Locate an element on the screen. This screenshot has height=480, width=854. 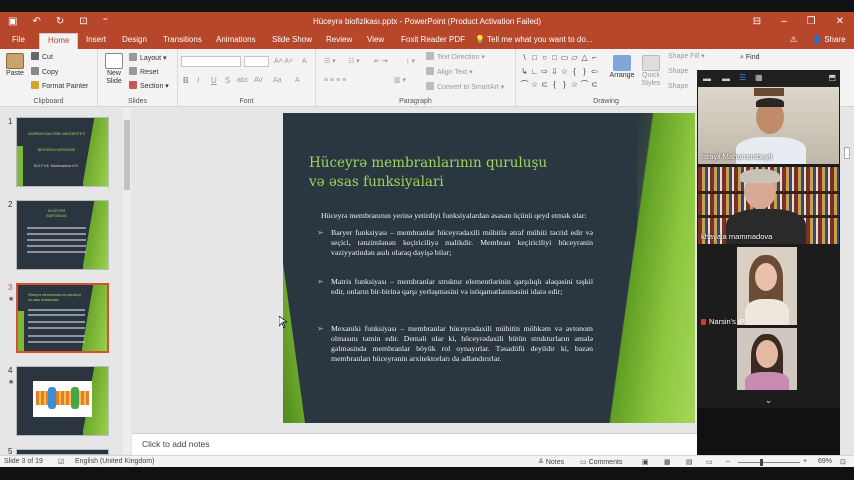
zoom-in-icon: + is located at coordinates (805, 461).